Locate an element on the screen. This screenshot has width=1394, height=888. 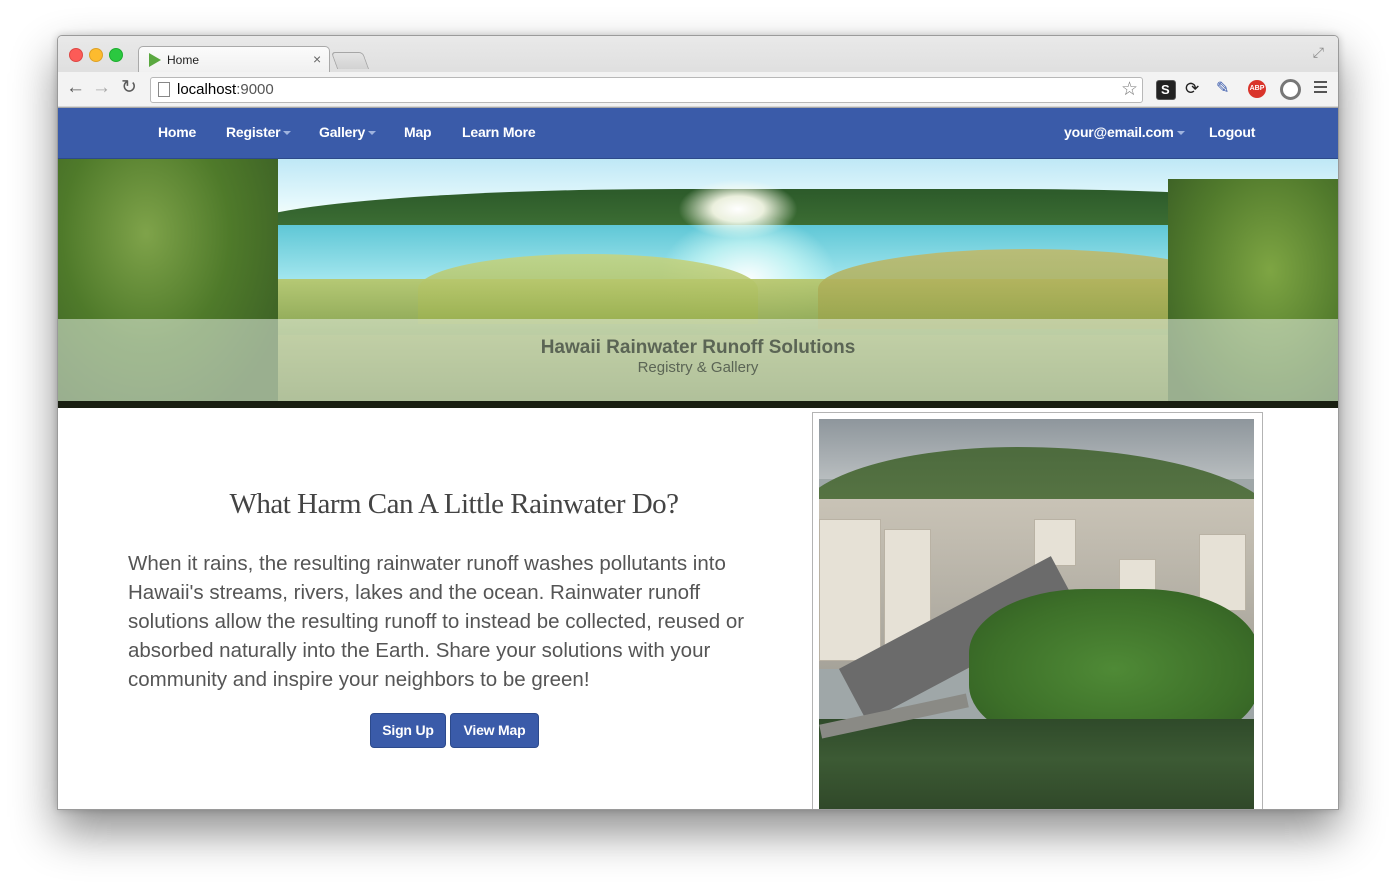
nav-map: Map is located at coordinates (418, 132).